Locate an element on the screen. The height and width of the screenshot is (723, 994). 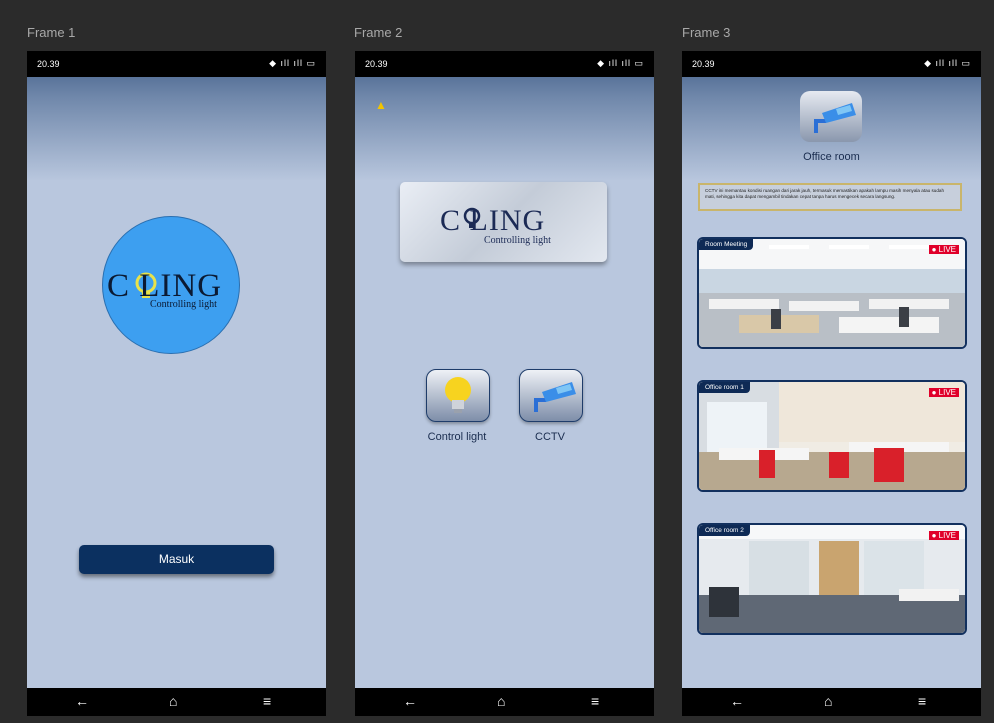
camera-card-office-room-1: Office room 1 ● LIVE is located at coordinates (832, 436).